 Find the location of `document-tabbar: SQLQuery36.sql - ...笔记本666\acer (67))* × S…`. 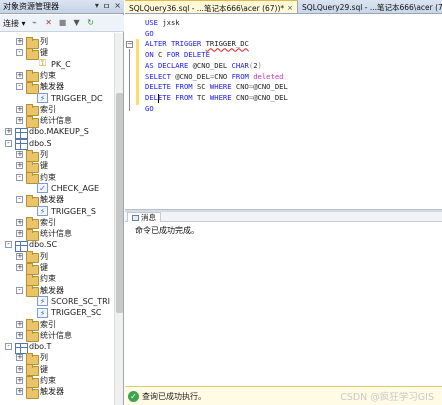

document-tabbar: SQLQuery36.sql - ...笔记本666\acer (67))* × S… is located at coordinates (283, 7).